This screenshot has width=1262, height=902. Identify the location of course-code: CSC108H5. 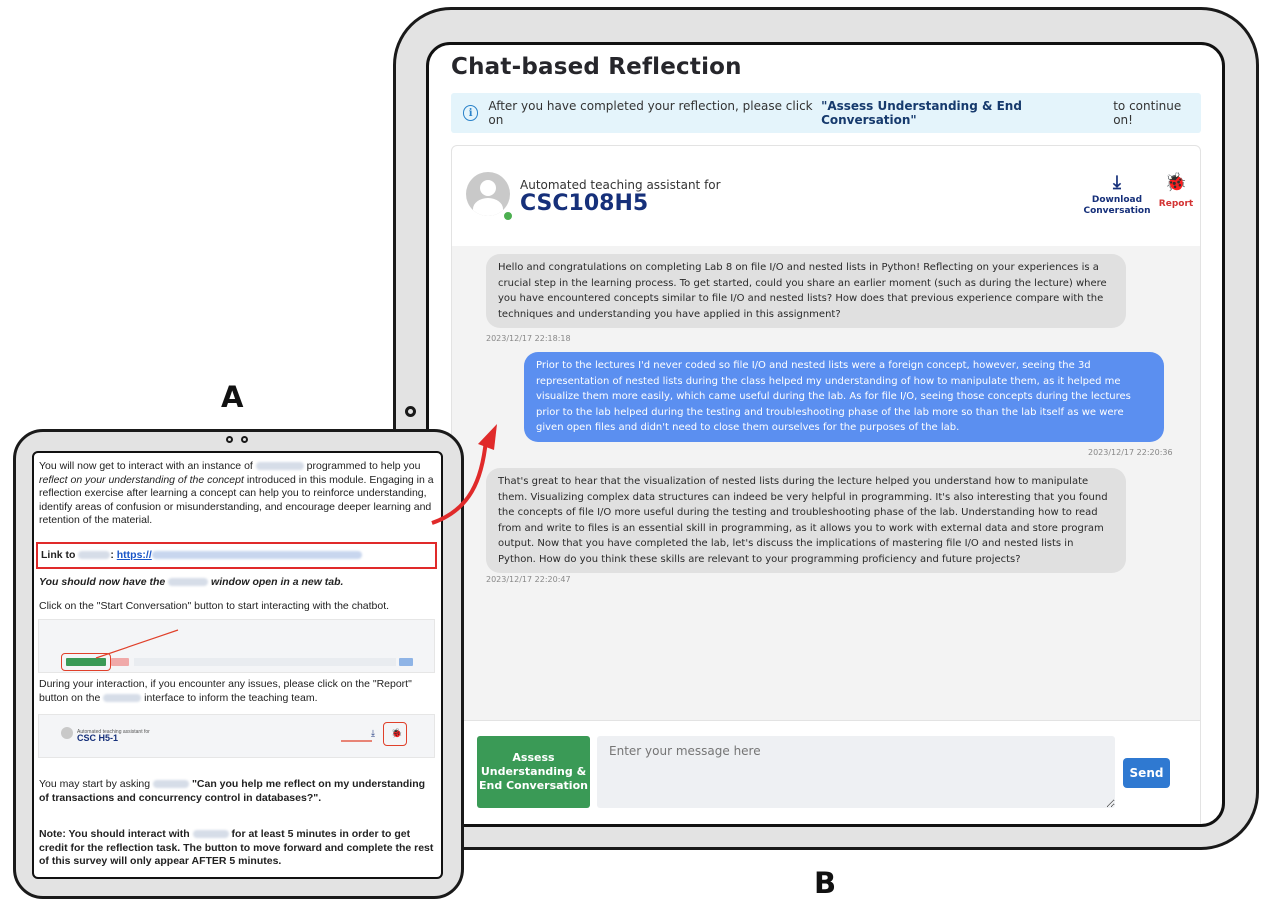
(584, 203).